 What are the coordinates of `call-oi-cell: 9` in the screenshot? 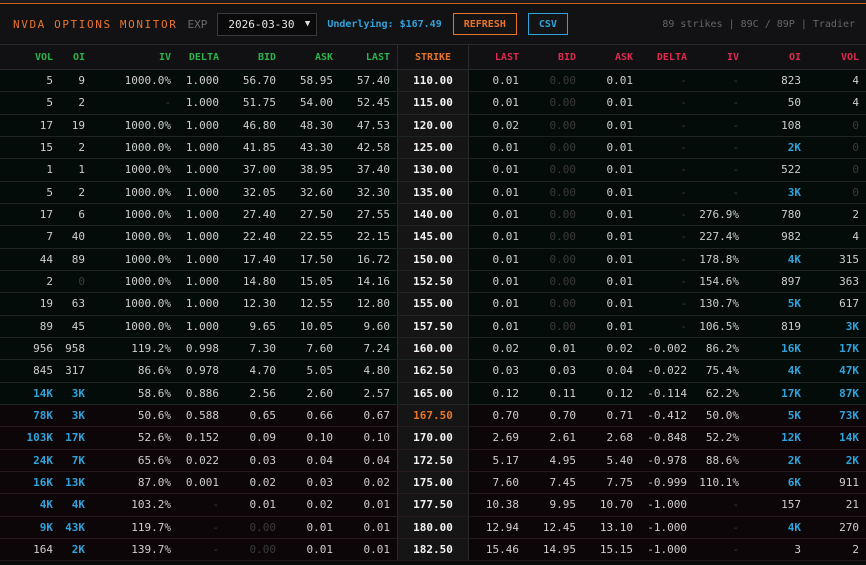 It's located at (81, 81).